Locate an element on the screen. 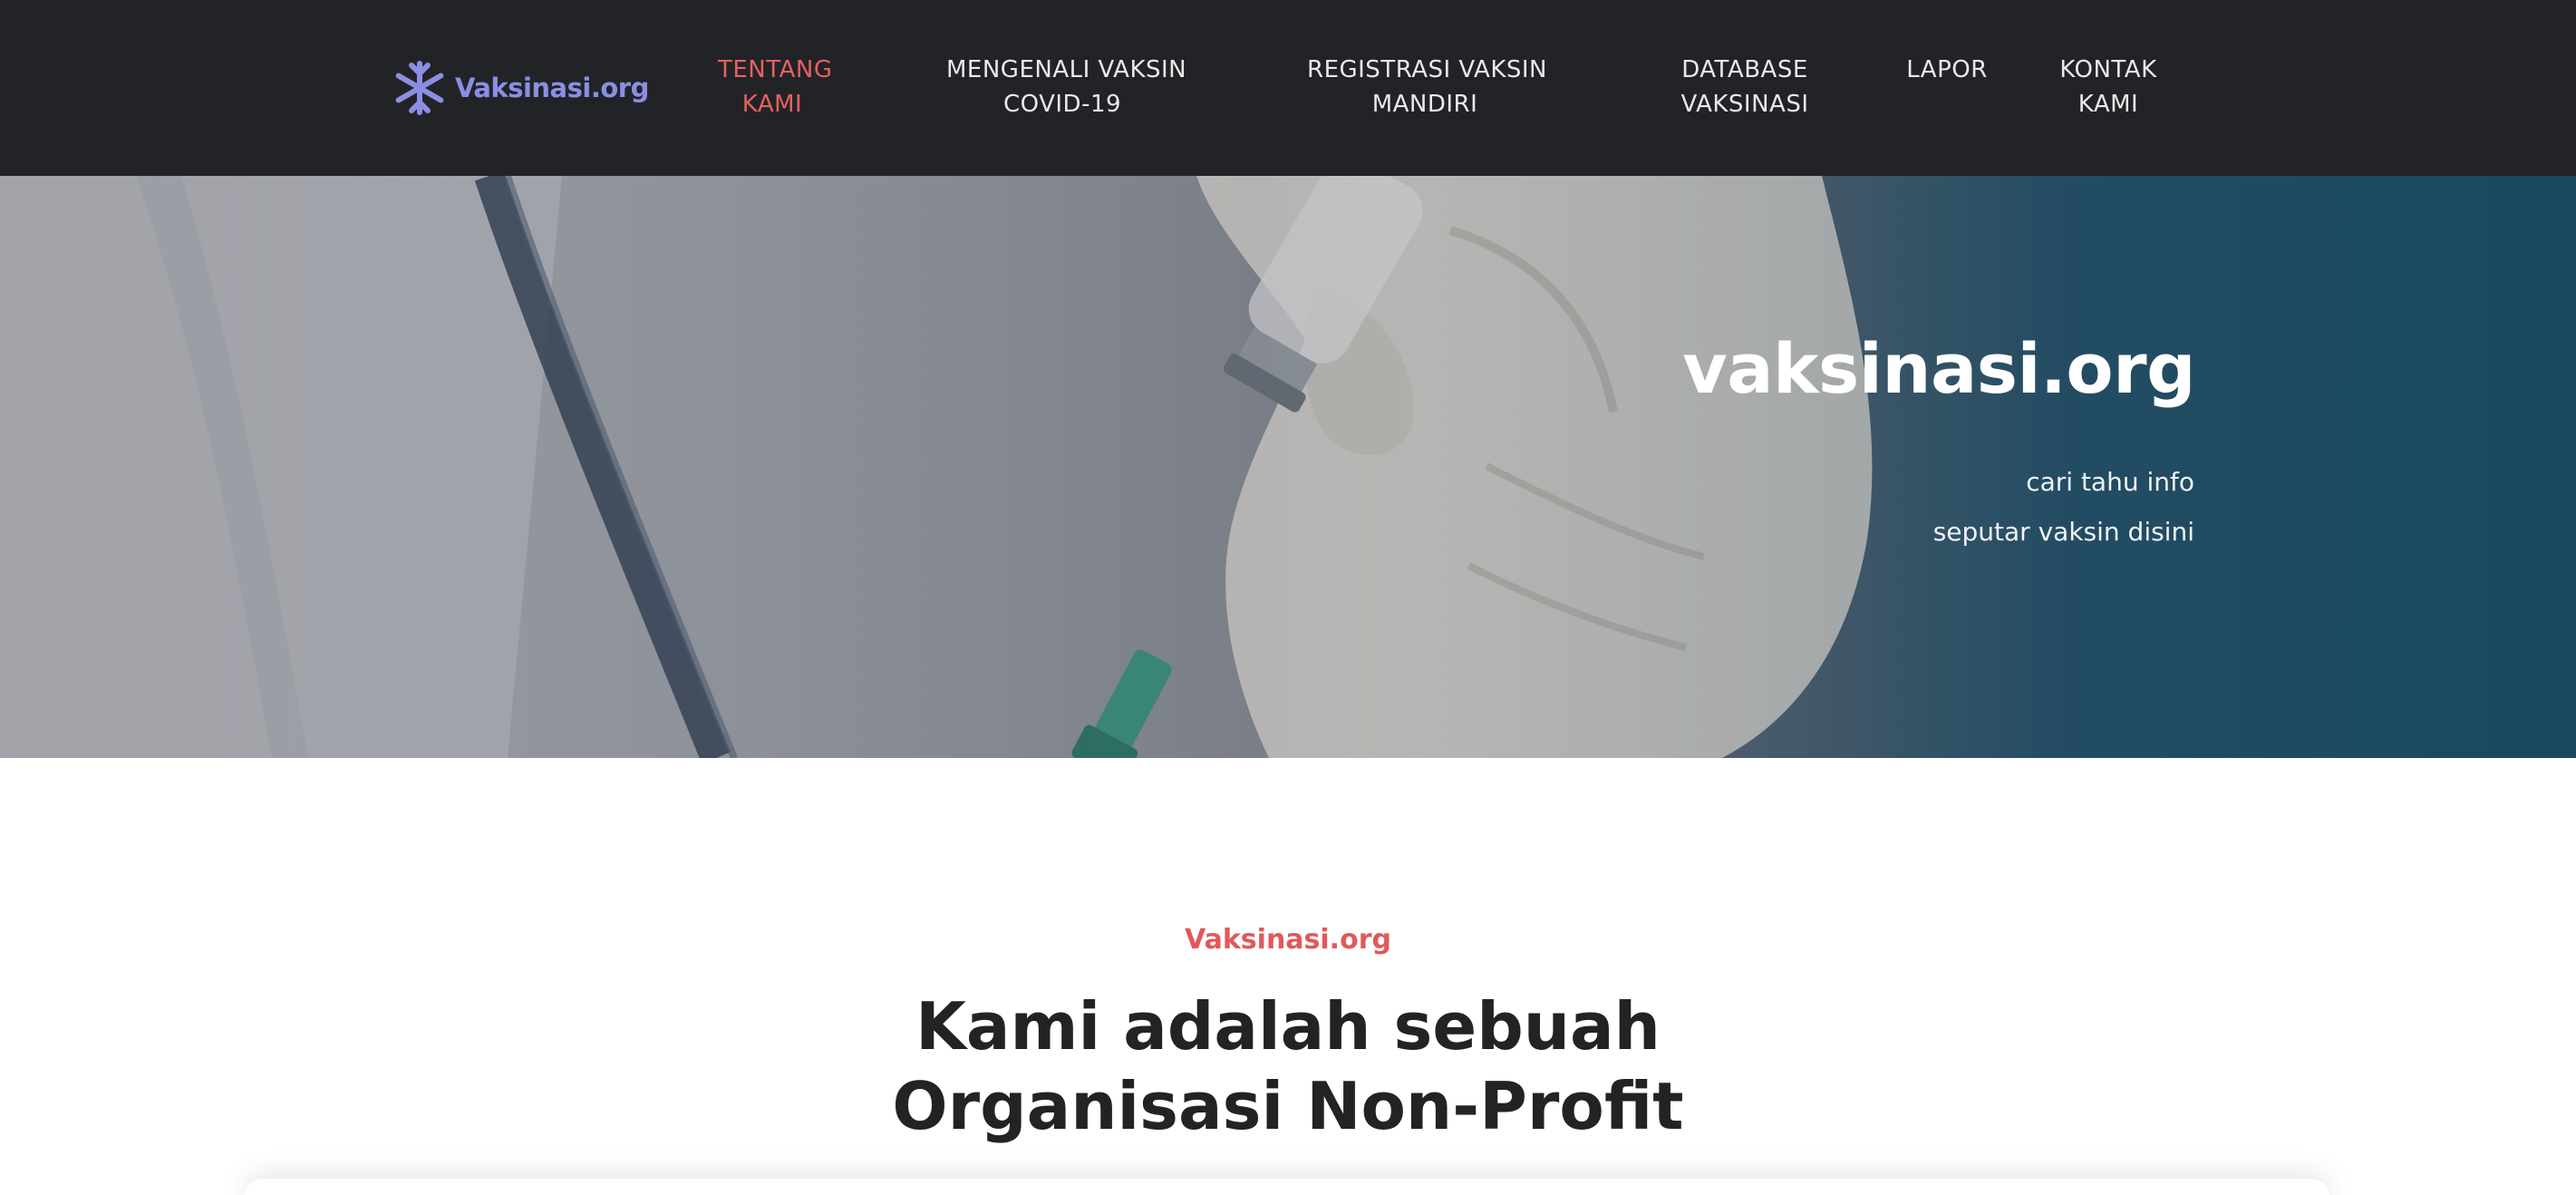 This screenshot has height=1195, width=2576. section-headline: Kami adalah sebuah Organisasi Non-Profit is located at coordinates (1288, 1066).